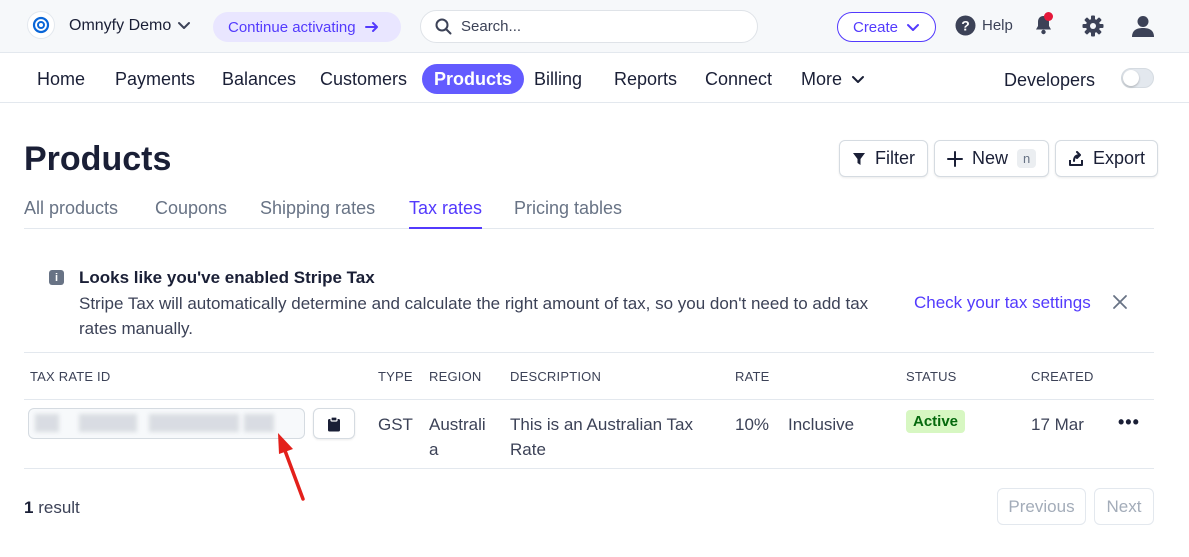  I want to click on new-label: New, so click(990, 158).